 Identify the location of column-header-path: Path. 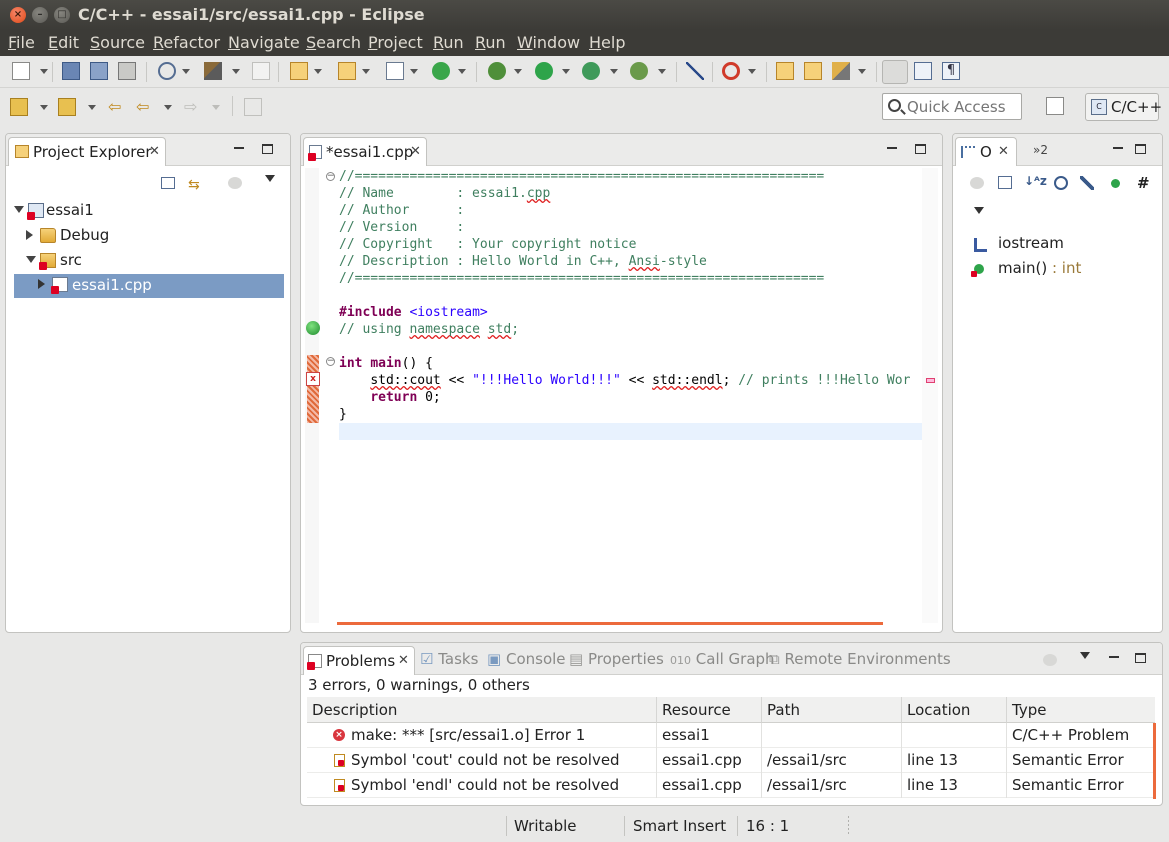
(832, 710).